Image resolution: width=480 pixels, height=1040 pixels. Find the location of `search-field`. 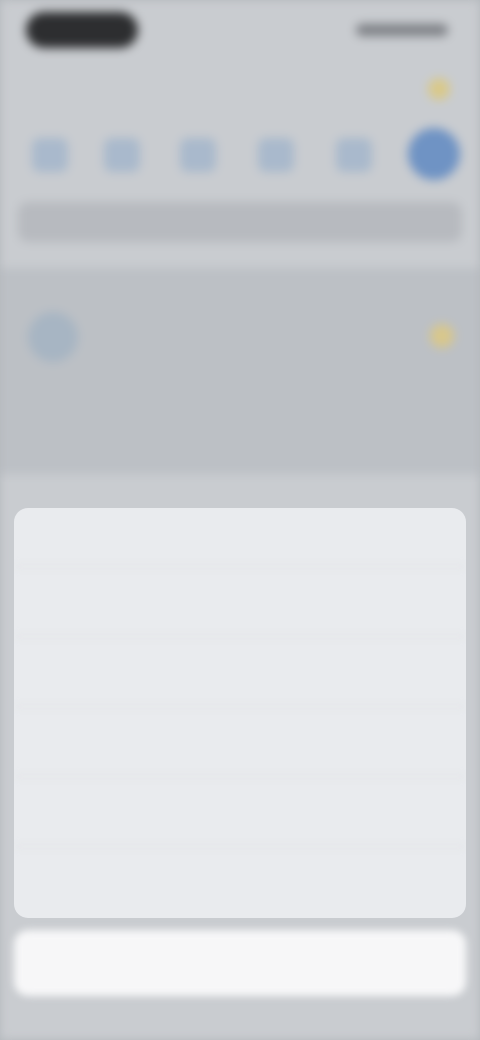

search-field is located at coordinates (240, 222).